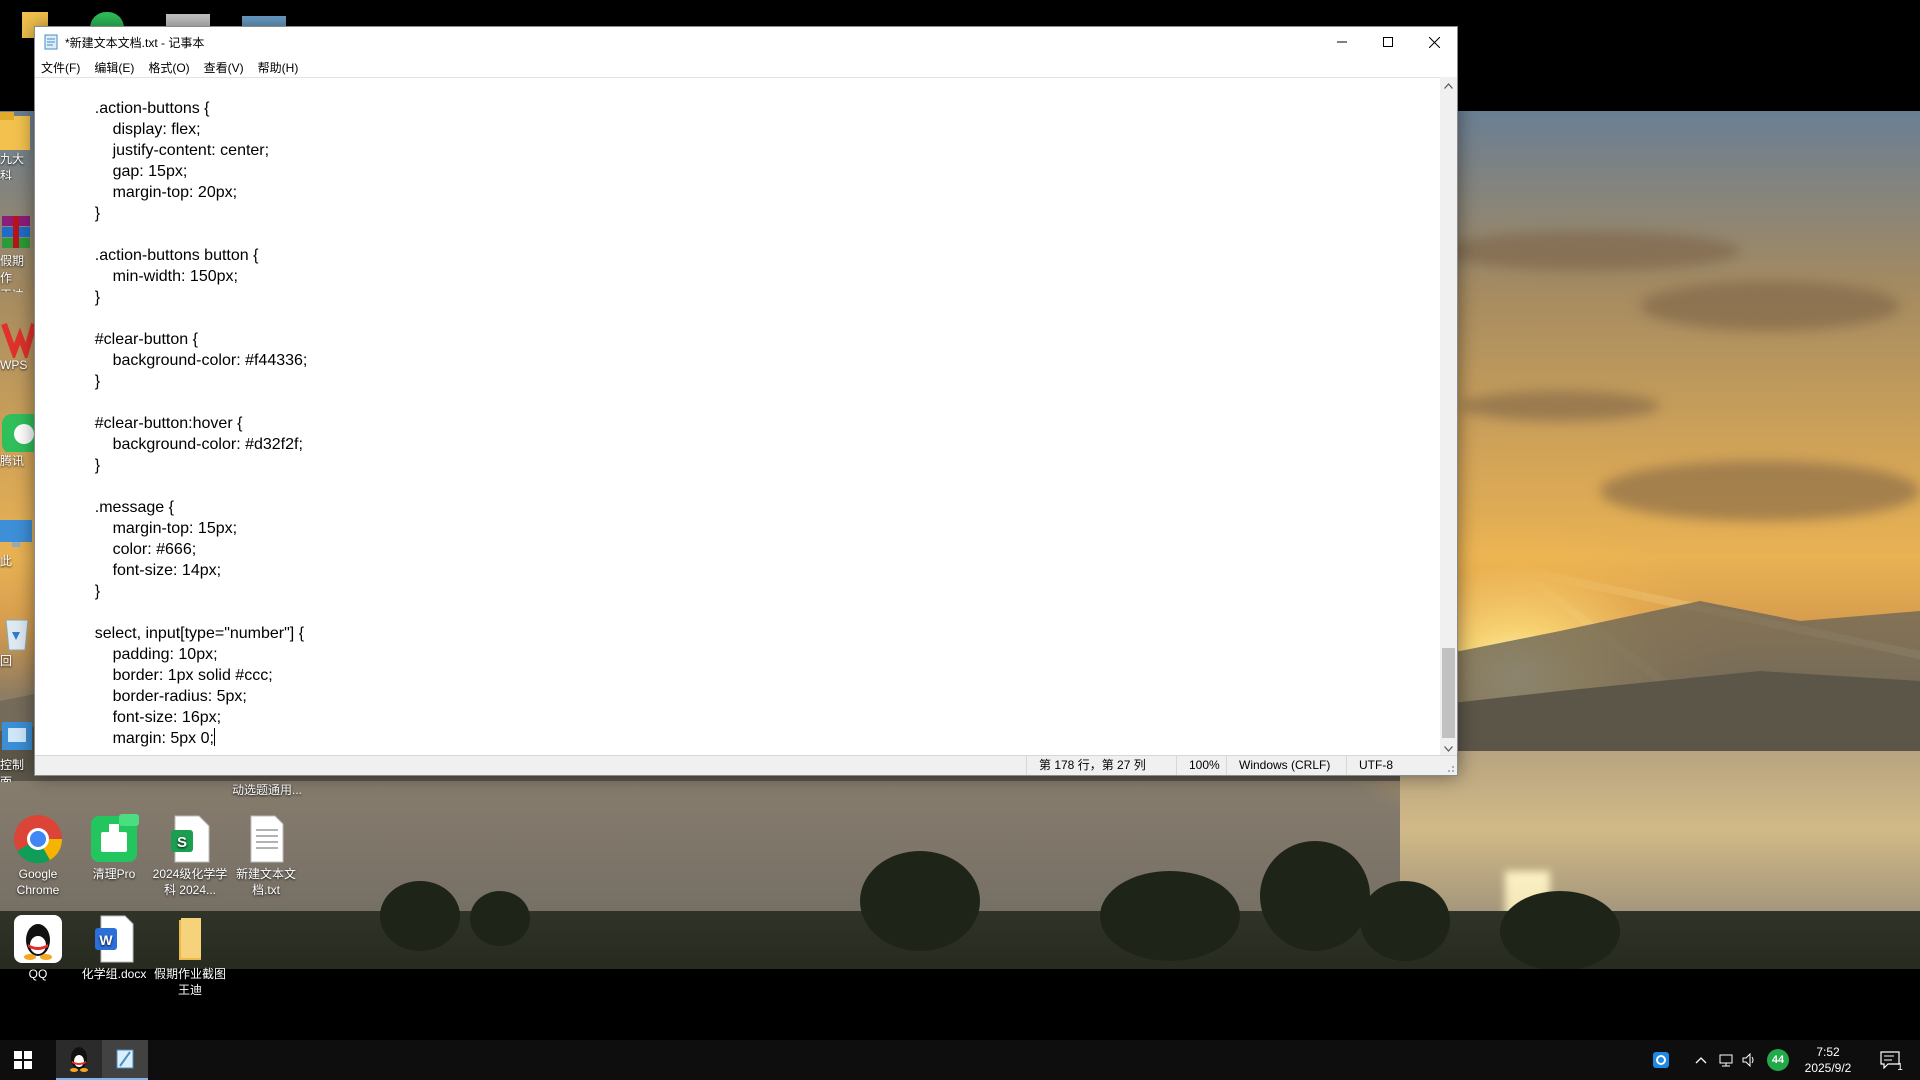 The width and height of the screenshot is (1920, 1080). Describe the element at coordinates (1448, 748) in the screenshot. I see `chevron-down-icon` at that location.